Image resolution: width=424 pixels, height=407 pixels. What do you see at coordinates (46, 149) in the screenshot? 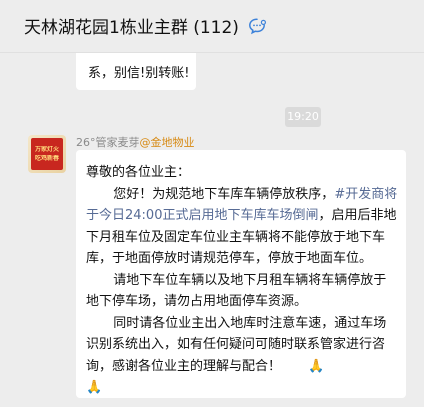
I see `avatar-text-line: 万家灯火` at bounding box center [46, 149].